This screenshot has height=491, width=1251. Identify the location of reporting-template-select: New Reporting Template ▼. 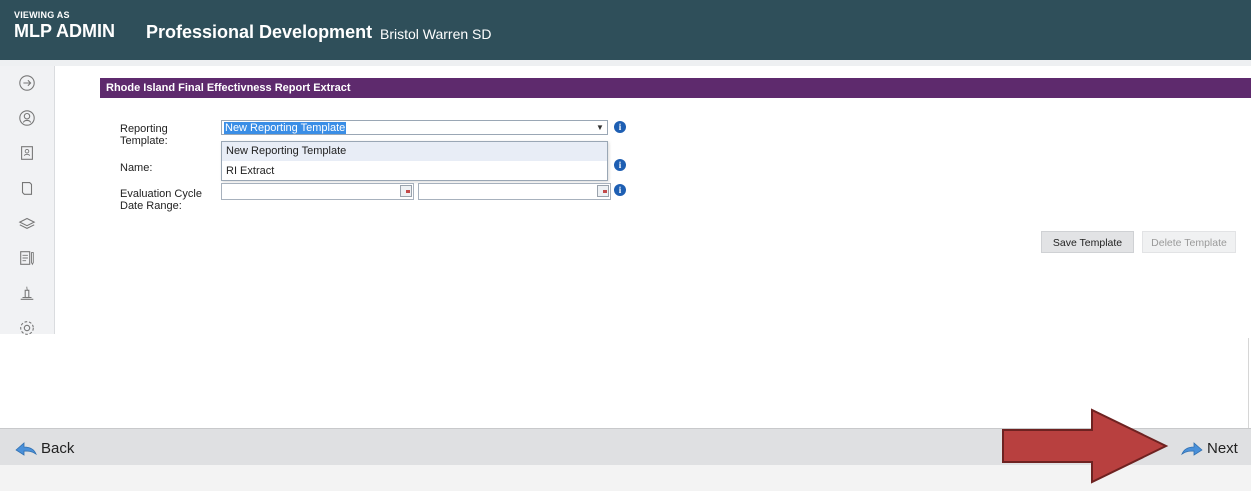
(414, 127).